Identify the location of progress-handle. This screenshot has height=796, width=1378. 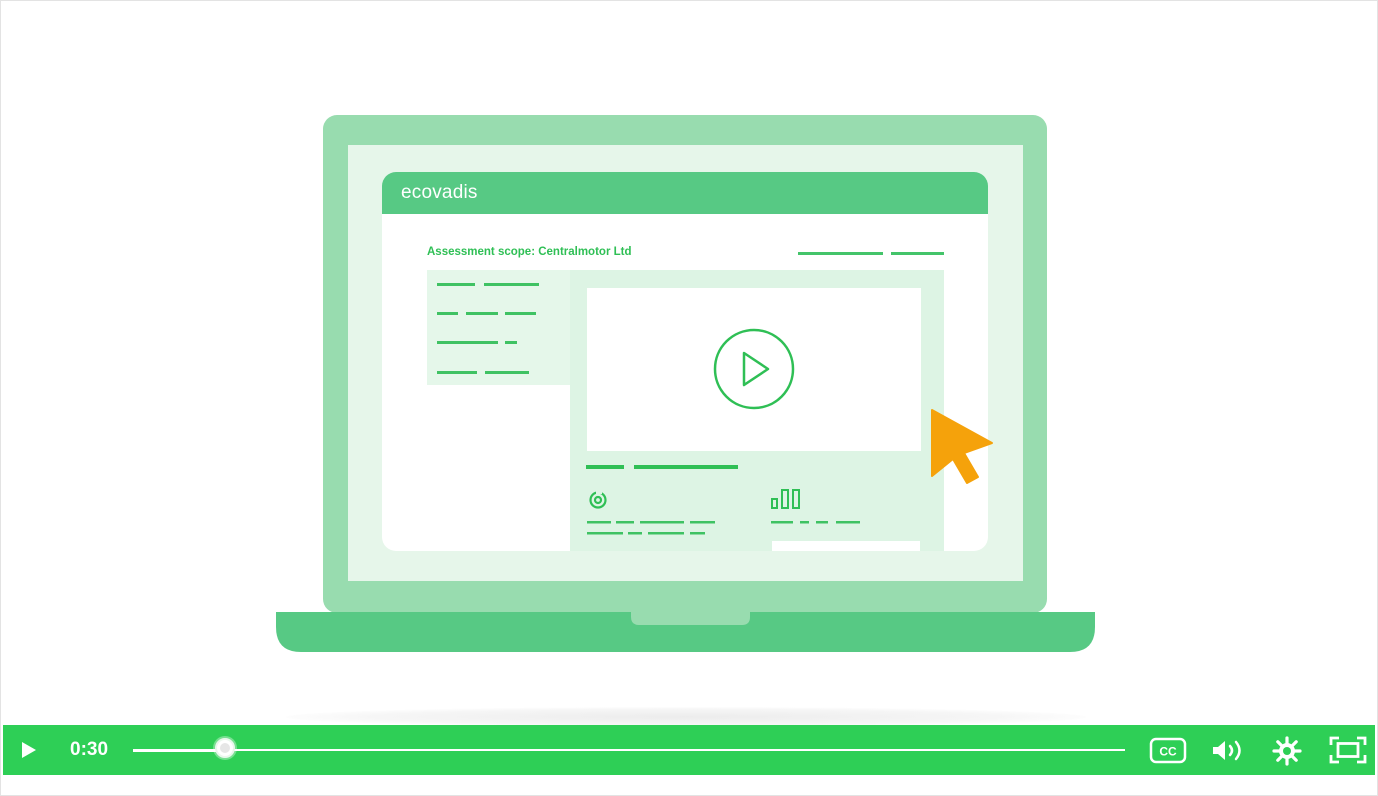
(225, 748).